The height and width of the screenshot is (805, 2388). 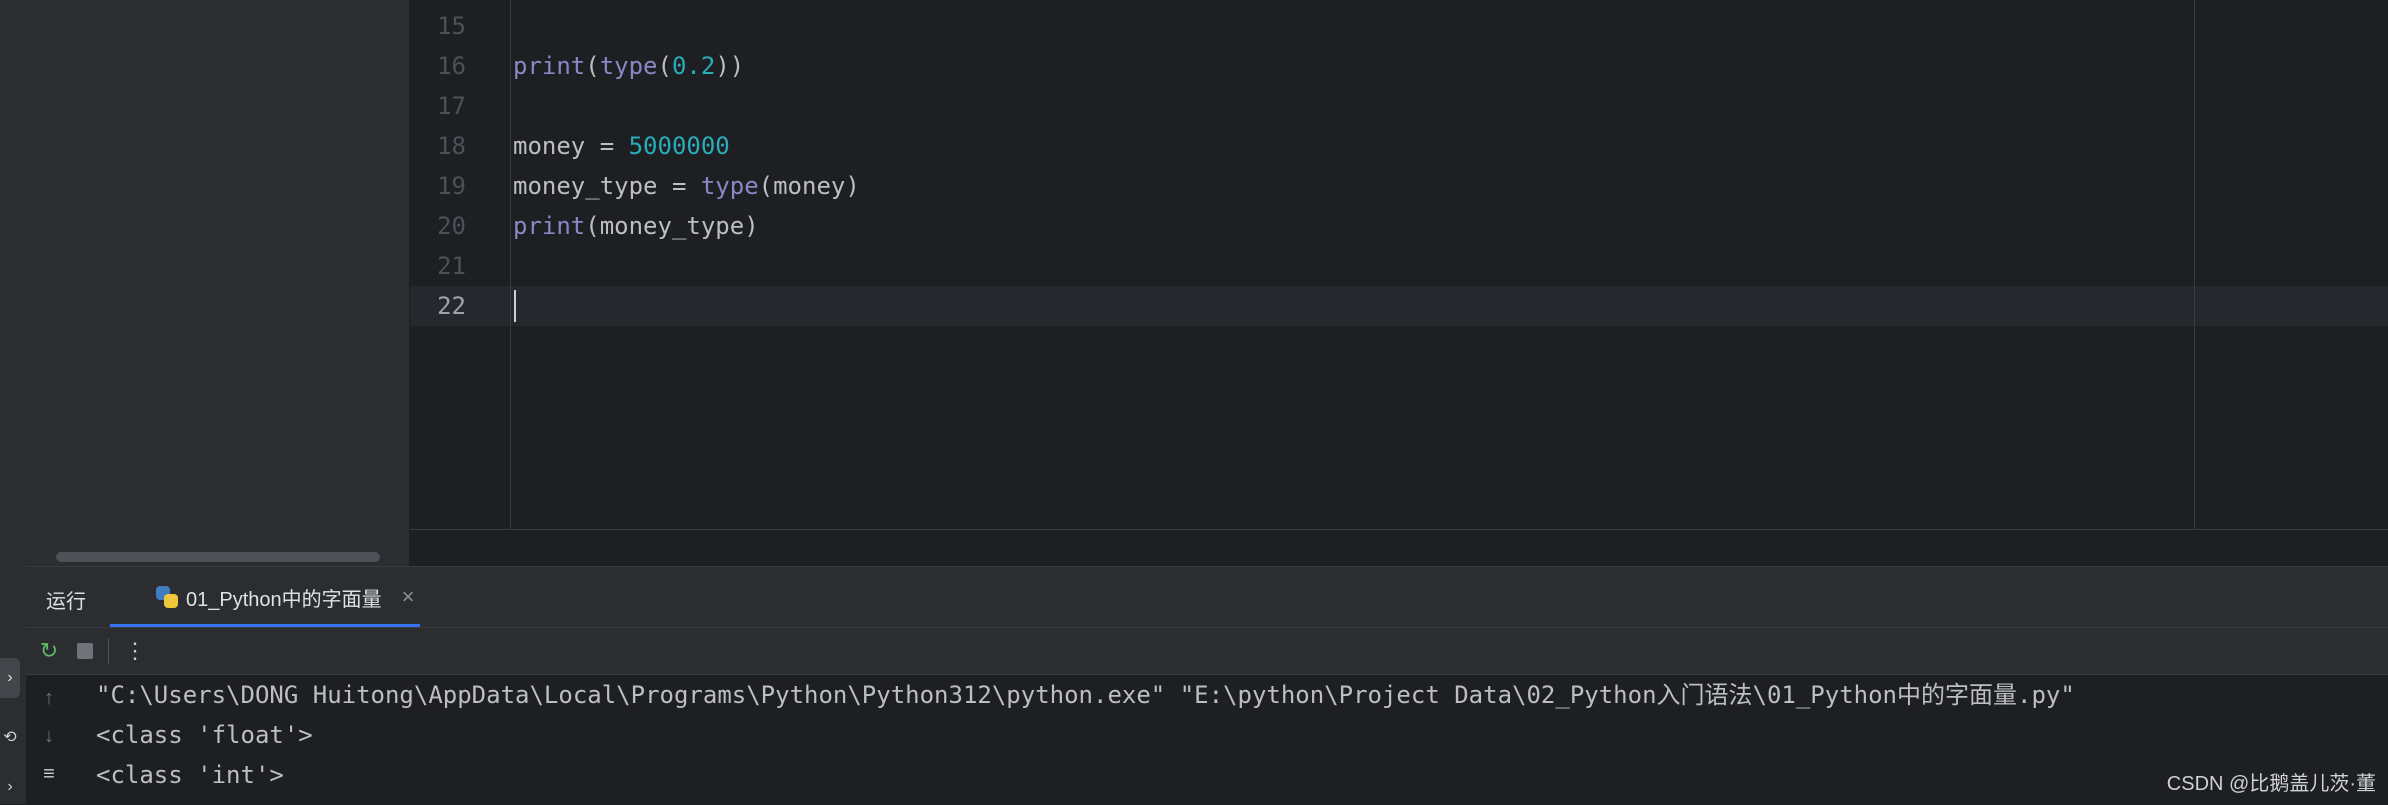 What do you see at coordinates (10, 737) in the screenshot?
I see `debug-tool-icon: ⟲` at bounding box center [10, 737].